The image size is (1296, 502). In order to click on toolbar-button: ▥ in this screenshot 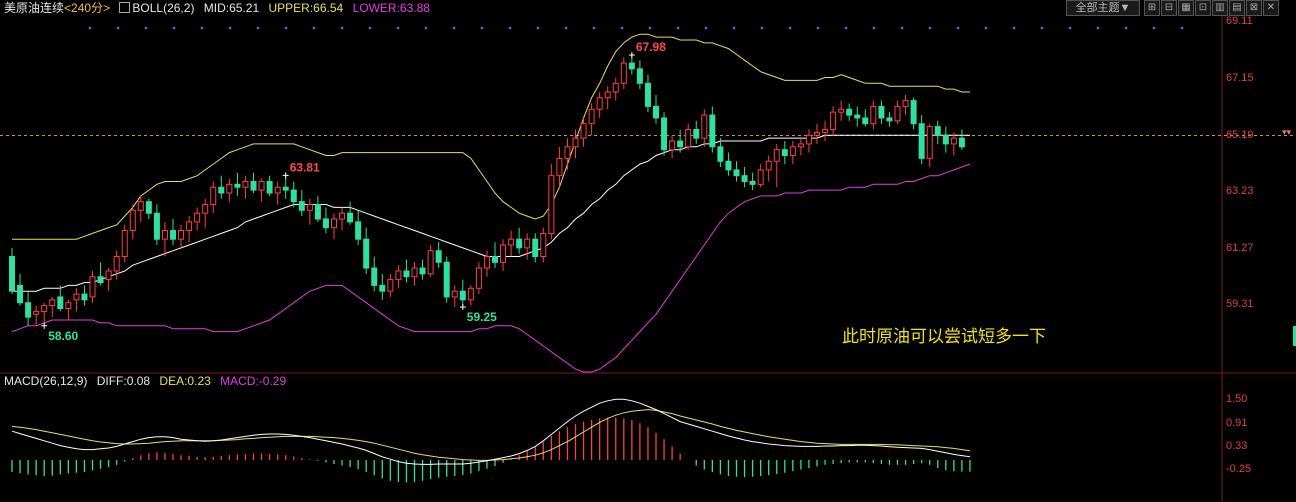, I will do `click(1220, 8)`.